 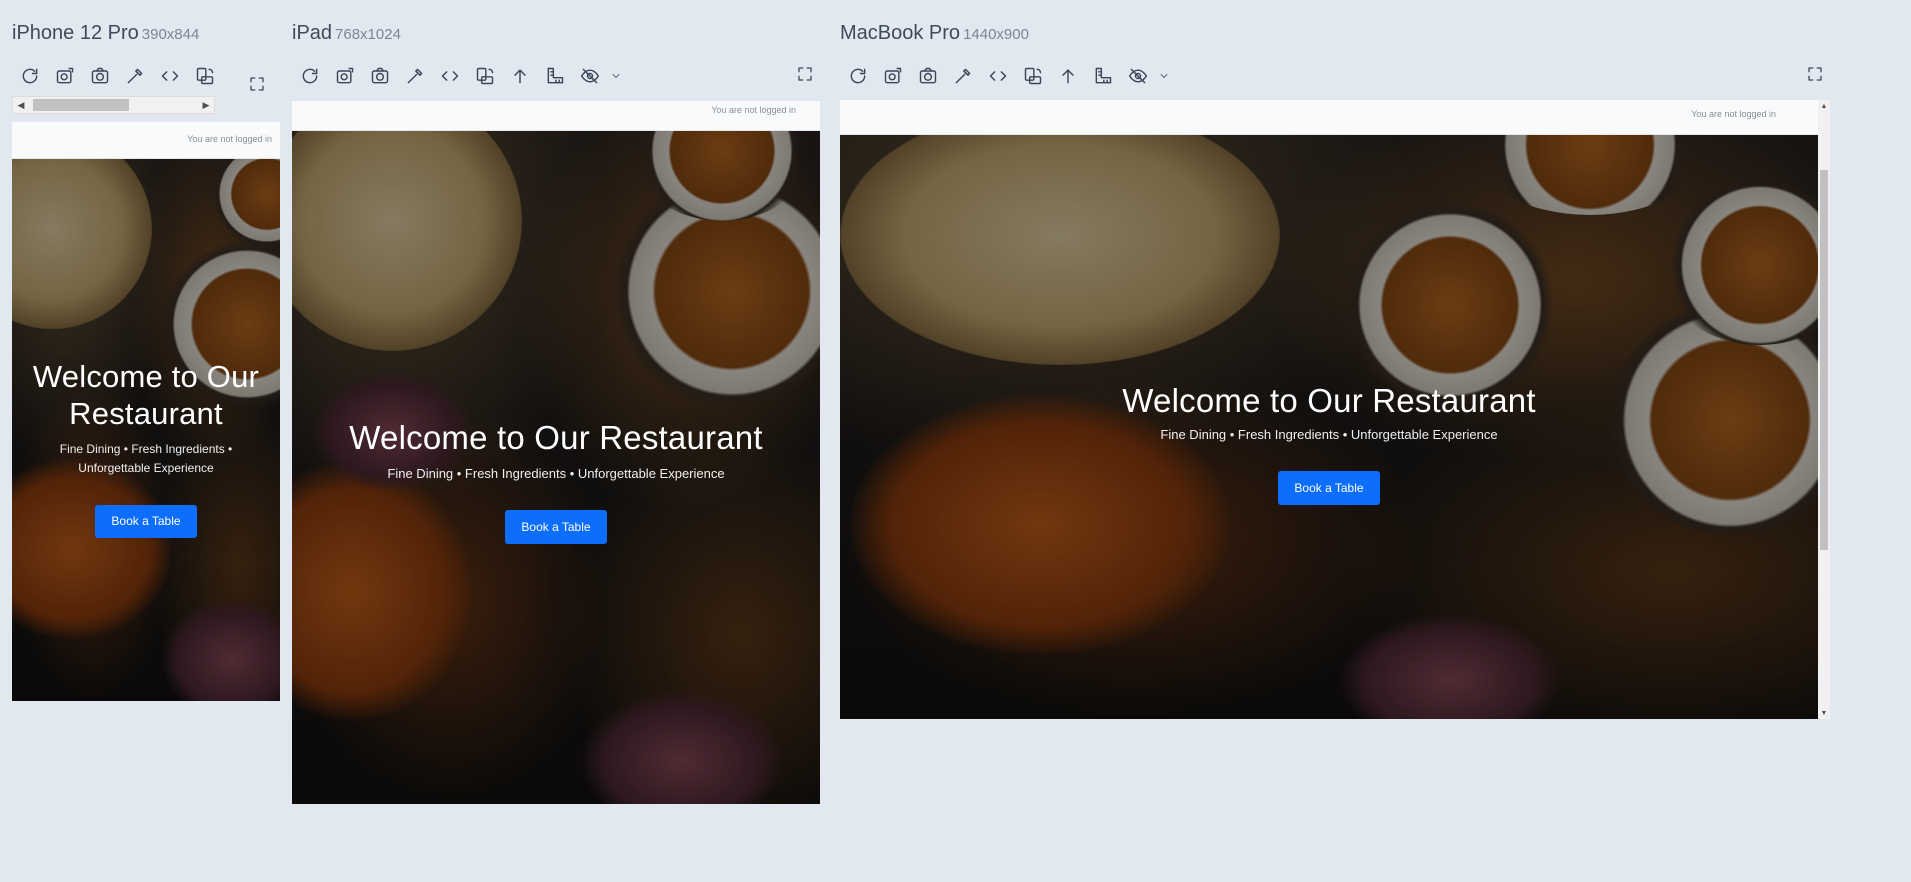 I want to click on scroll-left-arrow: ◀, so click(x=21, y=105).